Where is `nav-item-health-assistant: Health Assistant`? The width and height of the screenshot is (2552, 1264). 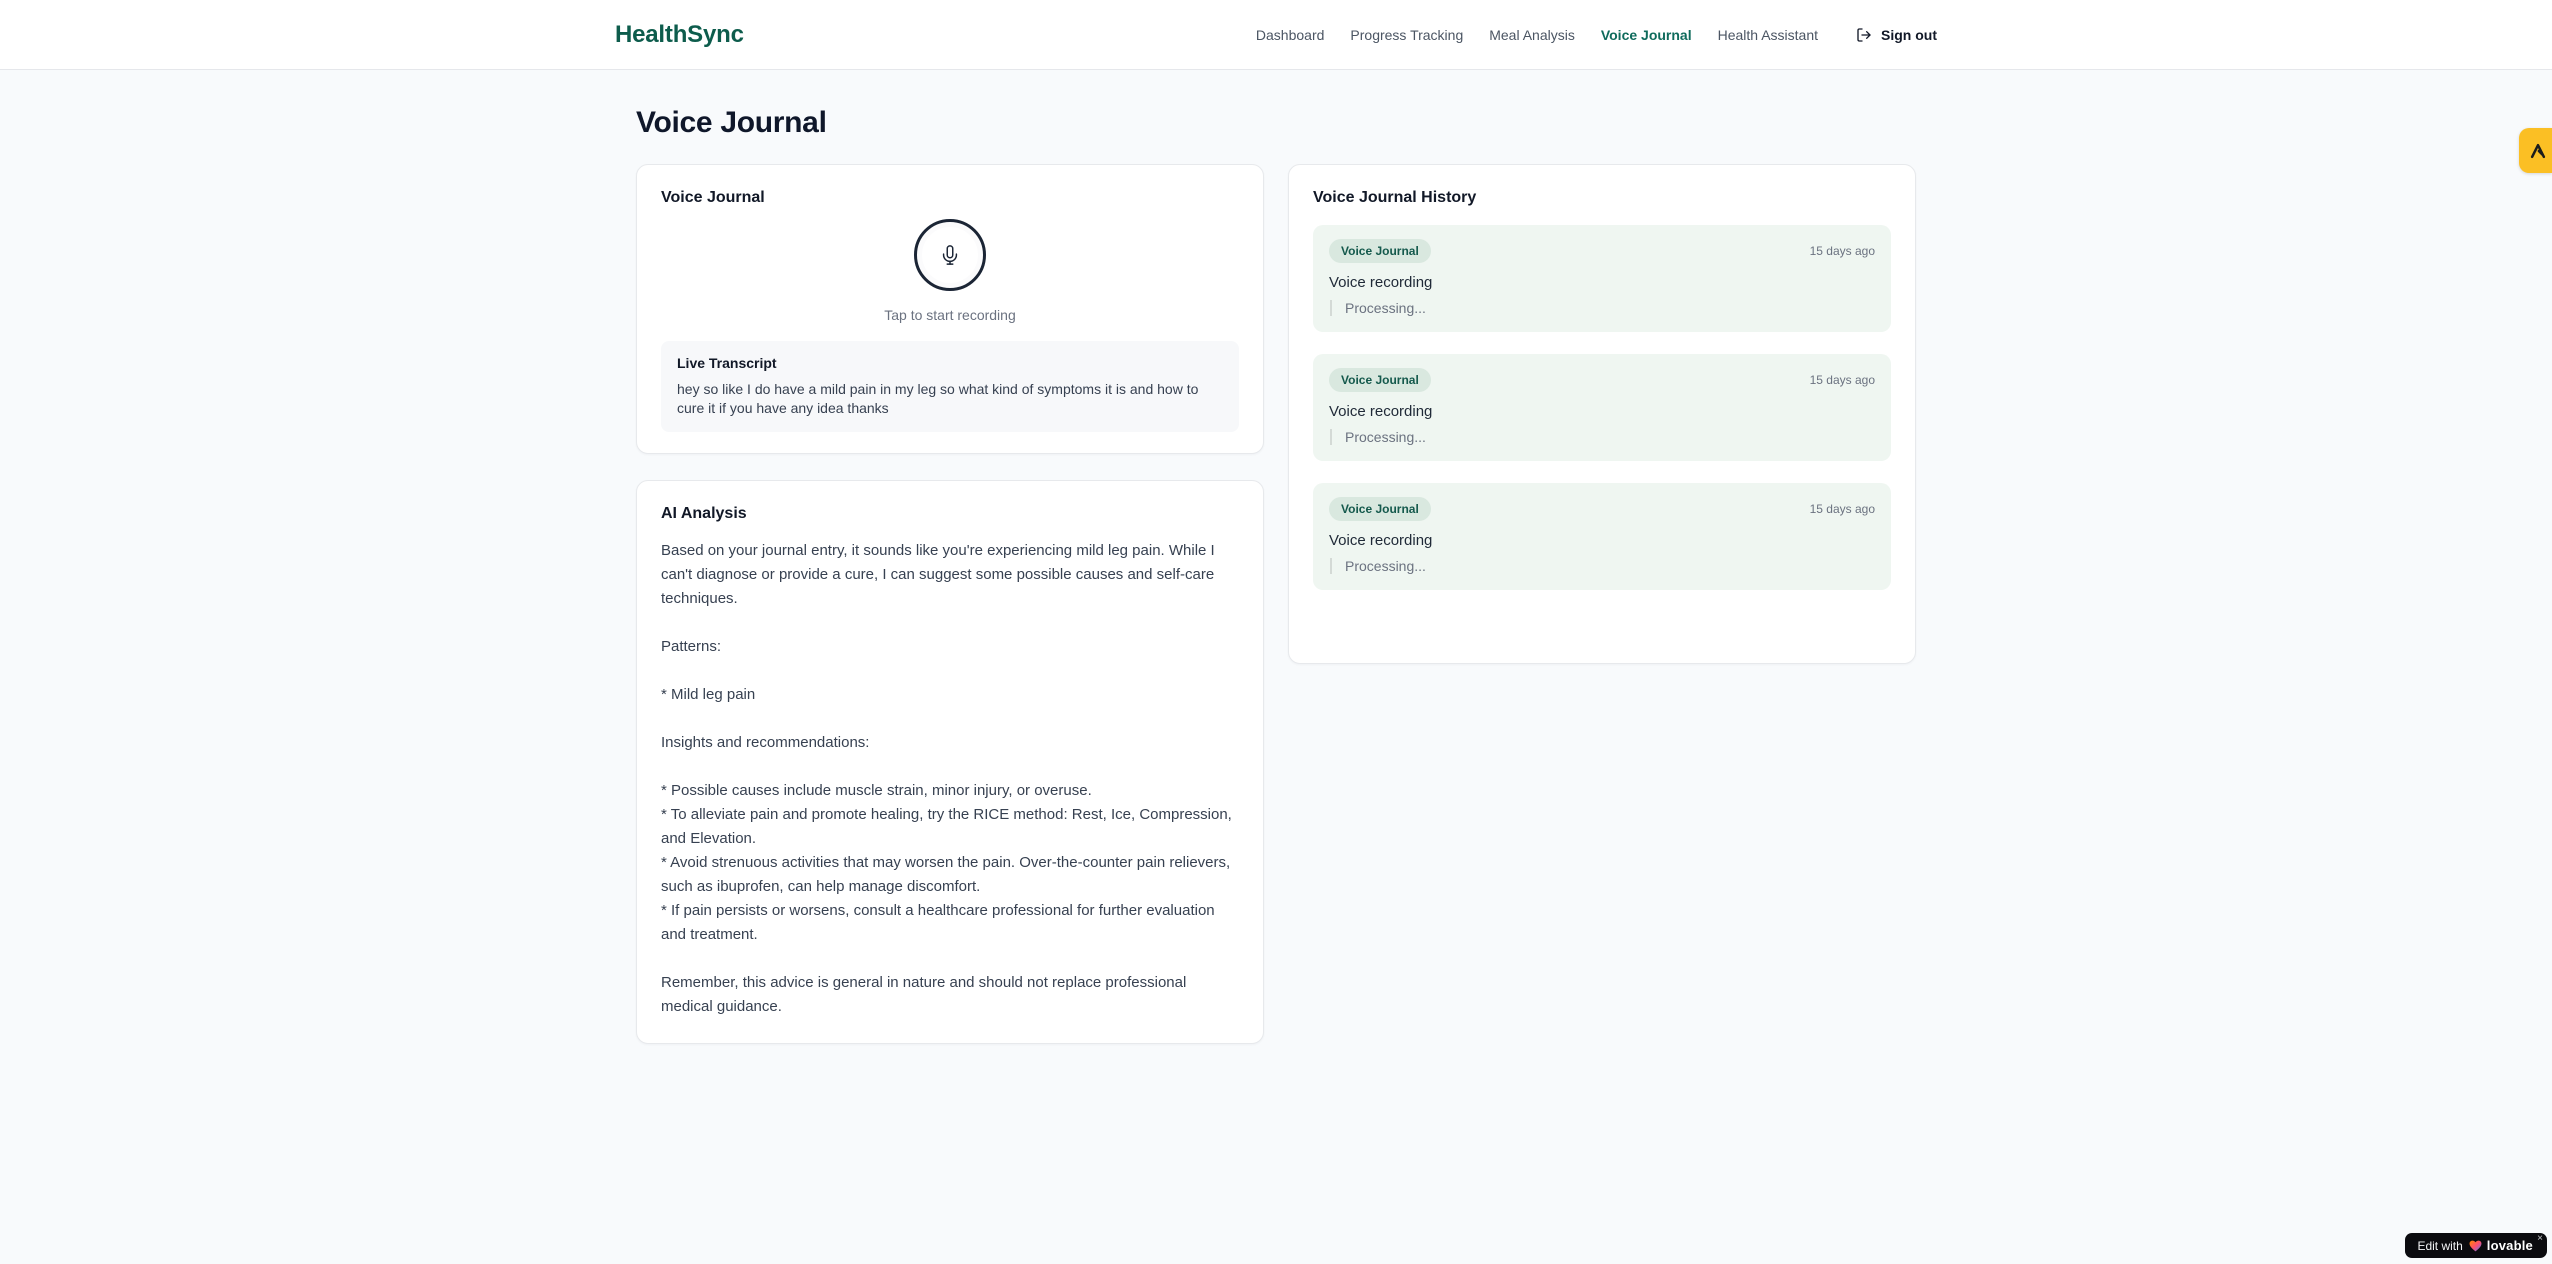
nav-item-health-assistant: Health Assistant is located at coordinates (1768, 35).